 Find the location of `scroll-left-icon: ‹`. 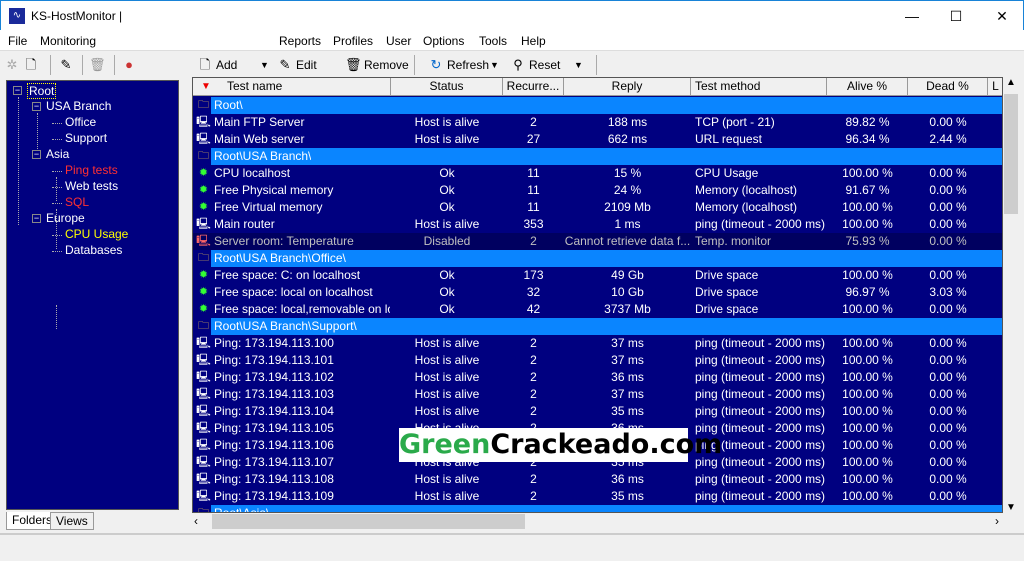

scroll-left-icon: ‹ is located at coordinates (196, 521).